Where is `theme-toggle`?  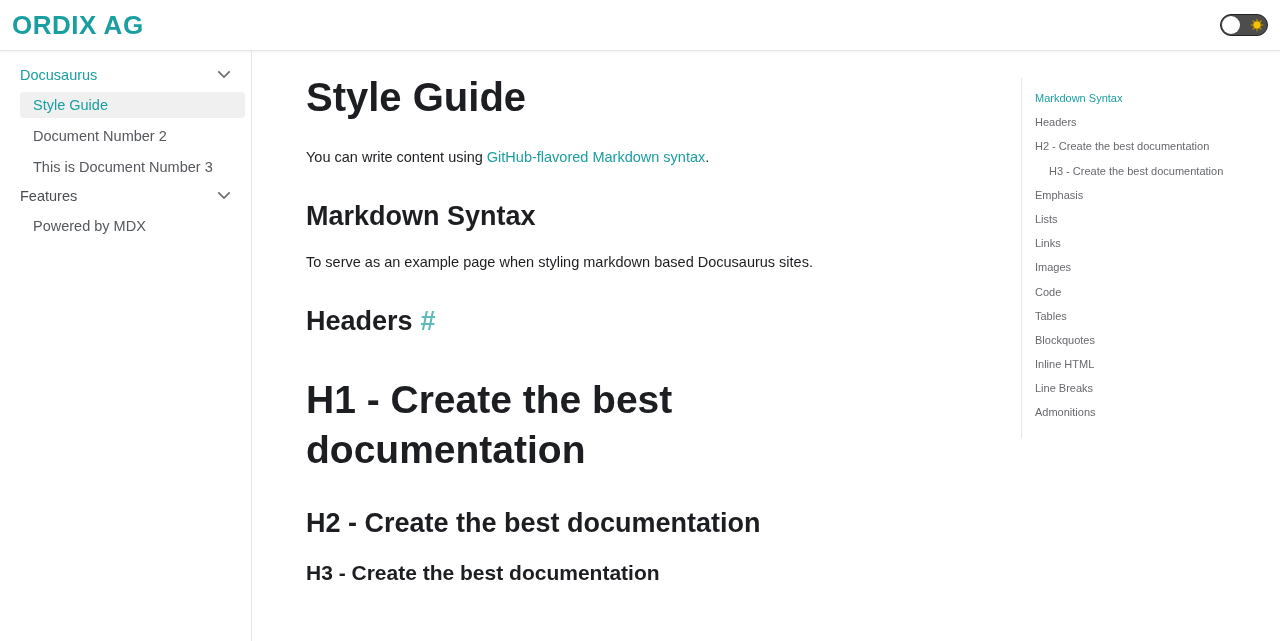
theme-toggle is located at coordinates (1244, 25).